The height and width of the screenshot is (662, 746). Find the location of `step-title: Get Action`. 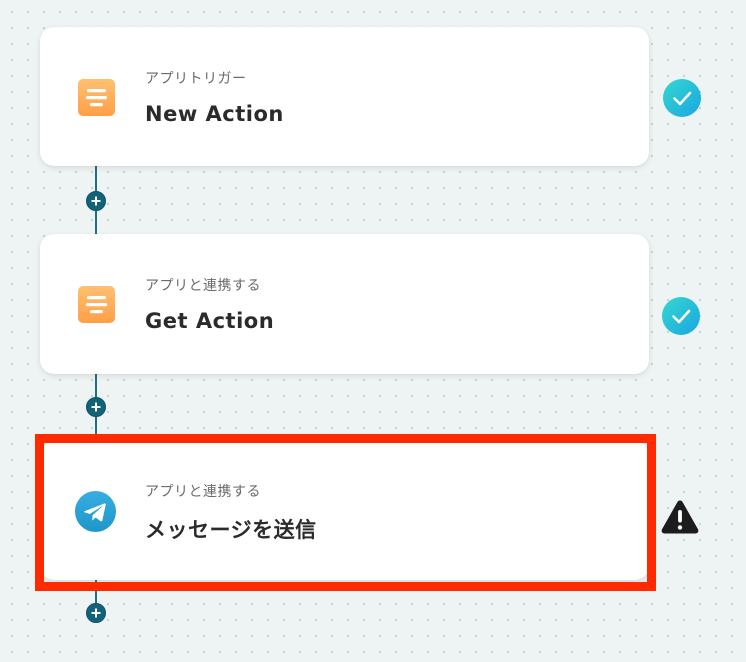

step-title: Get Action is located at coordinates (210, 321).